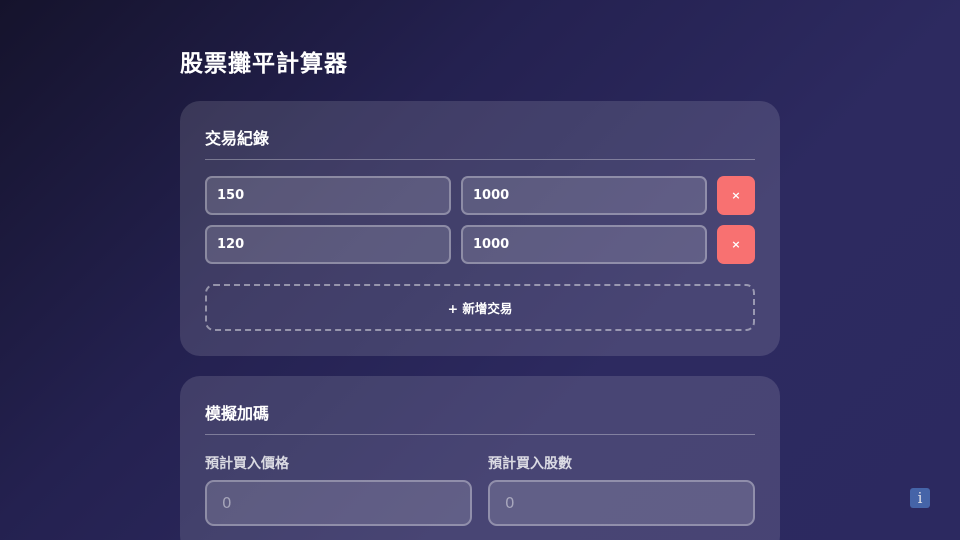  What do you see at coordinates (920, 498) in the screenshot?
I see `info-icon: i` at bounding box center [920, 498].